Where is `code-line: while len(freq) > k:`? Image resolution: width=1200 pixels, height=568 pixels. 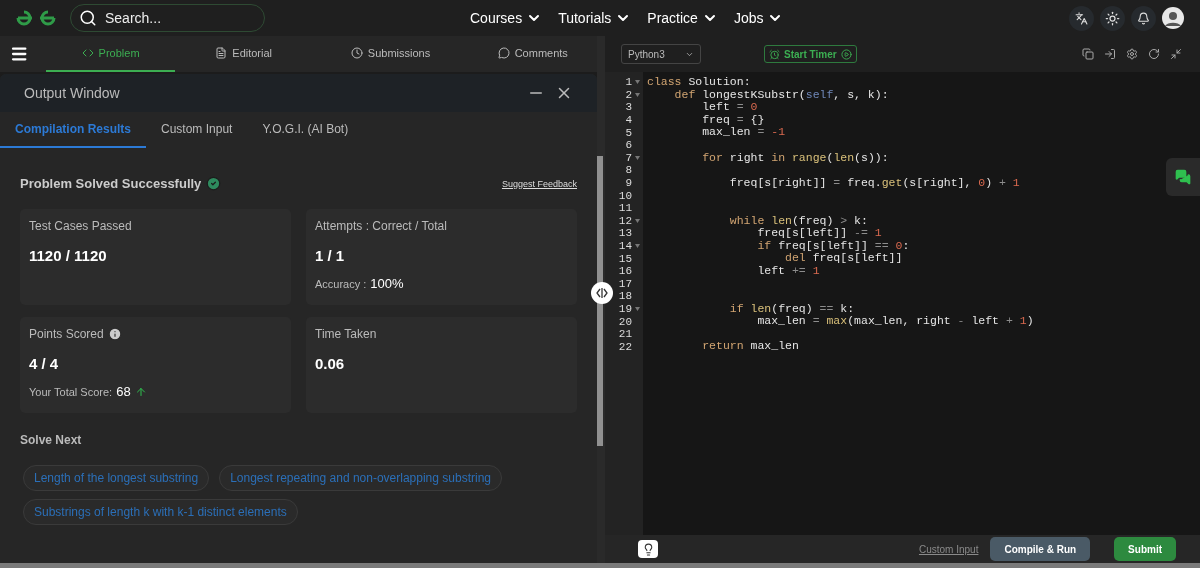
code-line: while len(freq) > k: is located at coordinates (798, 221).